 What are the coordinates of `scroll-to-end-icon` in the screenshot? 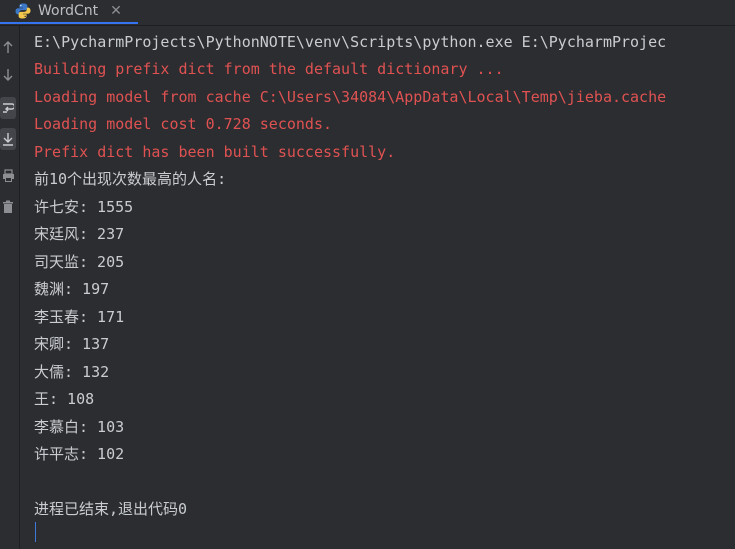 It's located at (8, 139).